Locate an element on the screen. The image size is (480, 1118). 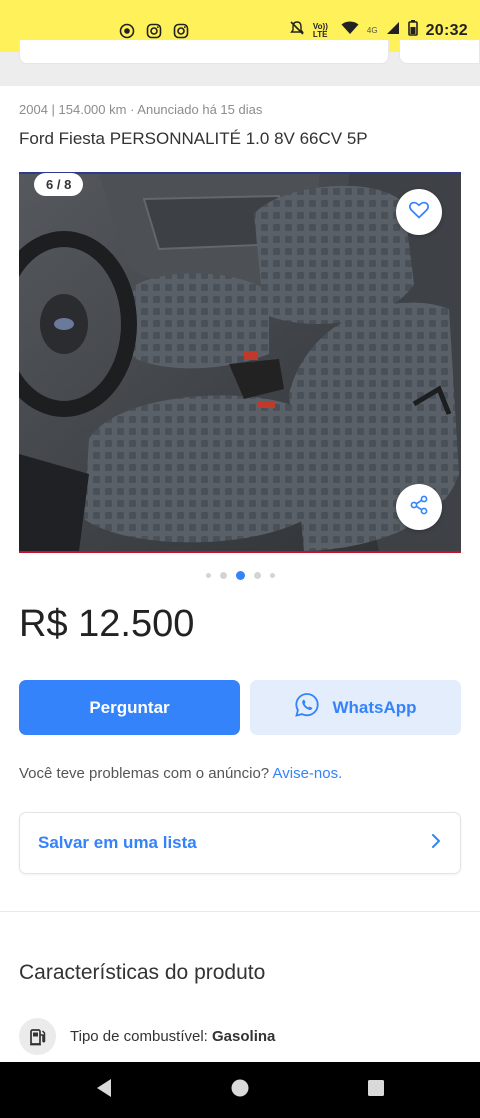
spec-row-fuel: Tipo de combustível: Gasolina is located at coordinates (147, 1036).